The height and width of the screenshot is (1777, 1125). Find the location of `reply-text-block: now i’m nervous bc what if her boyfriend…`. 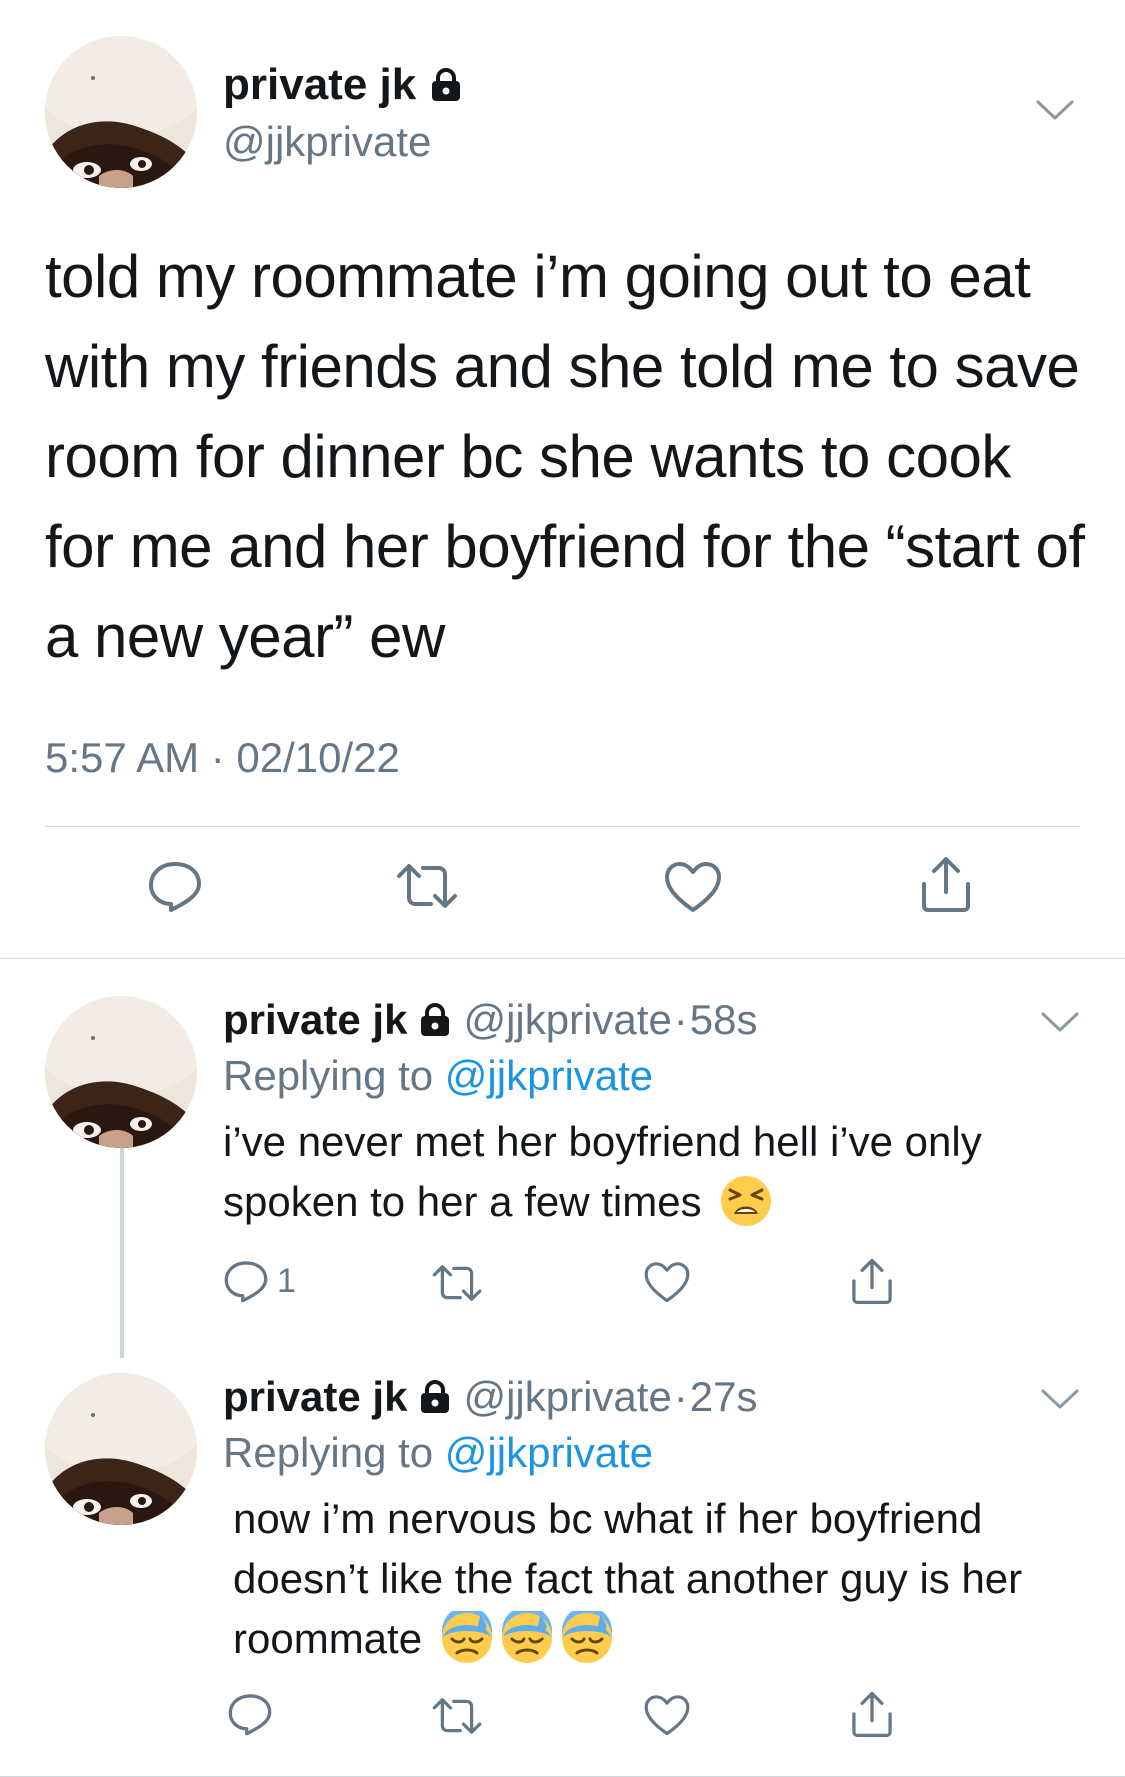

reply-text-block: now i’m nervous bc what if her boyfriend… is located at coordinates (655, 1579).